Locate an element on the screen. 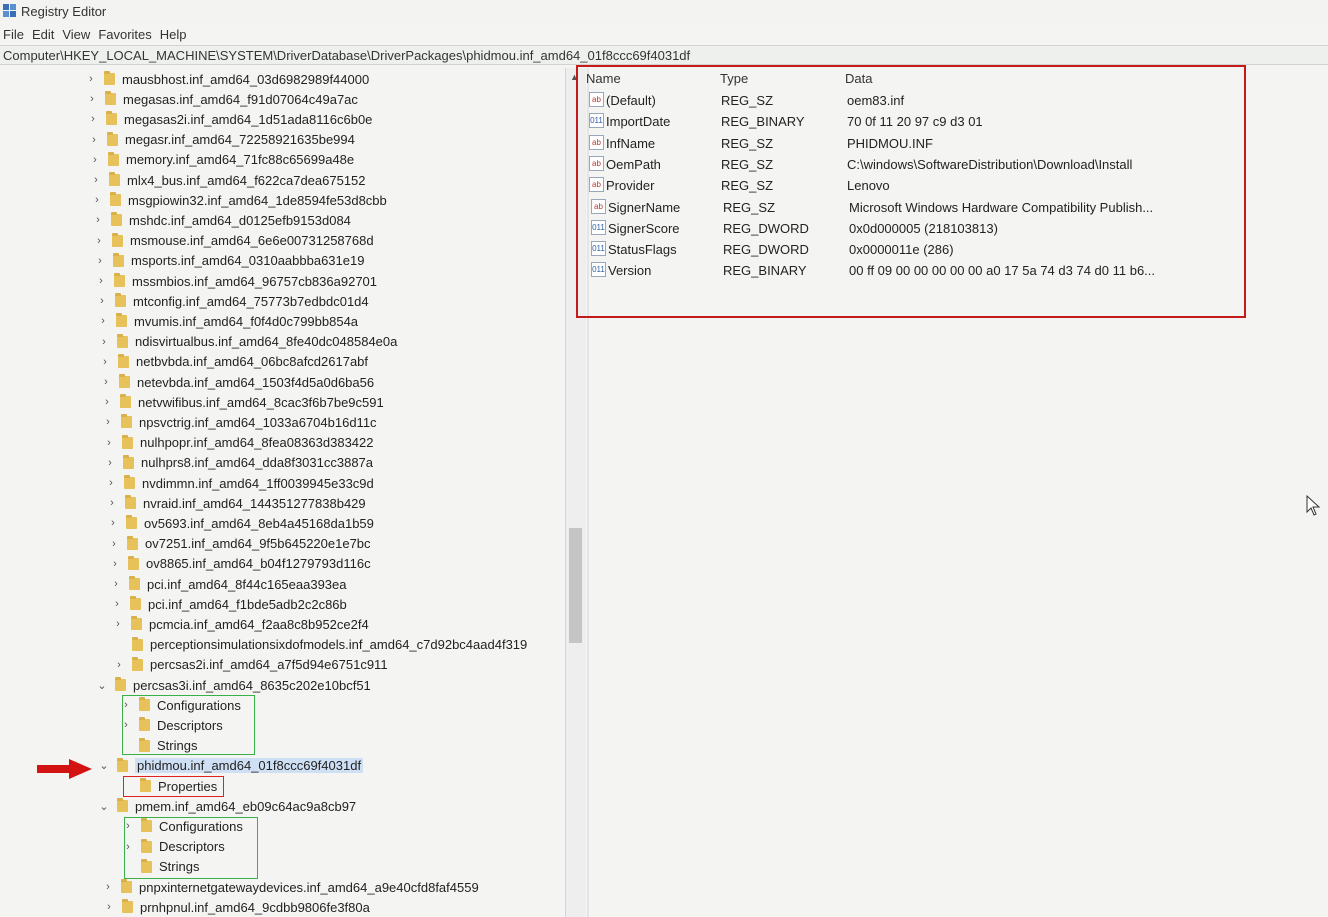  menu-view: View is located at coordinates (76, 34).